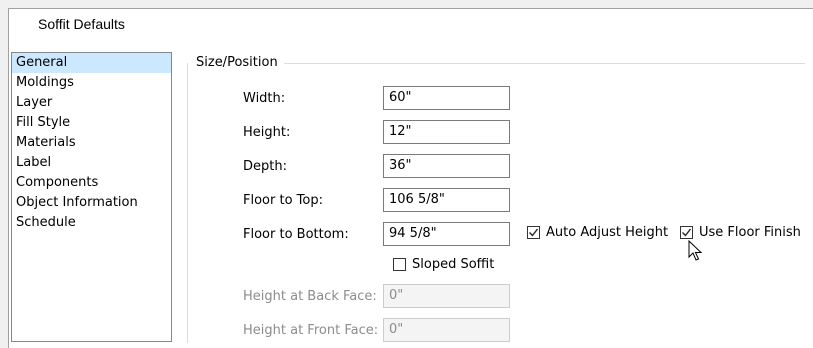  I want to click on width-field: 60", so click(446, 98).